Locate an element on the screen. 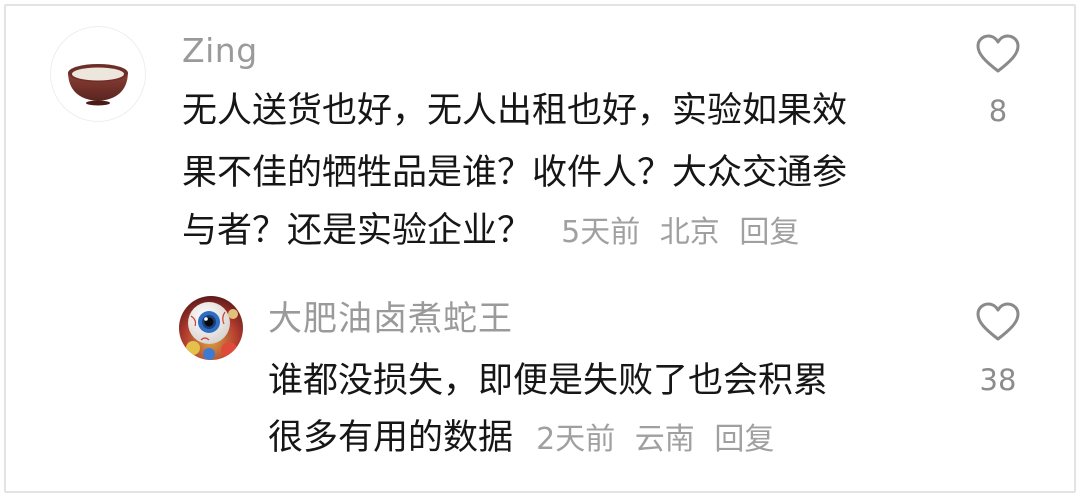 The height and width of the screenshot is (497, 1080). comment-text-line: 与者？还是实验企业？ 5天前 北京 回复 is located at coordinates (490, 231).